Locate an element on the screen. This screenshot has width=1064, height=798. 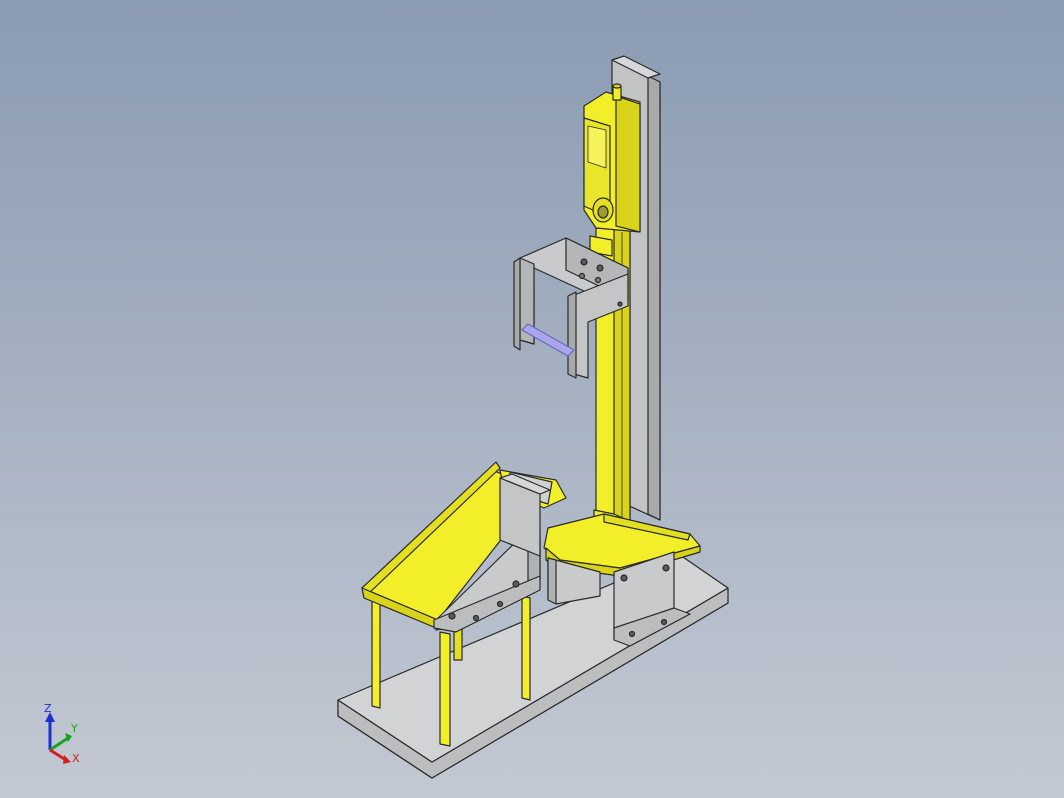
coordinate-triad: Z Y X is located at coordinates (63, 735).